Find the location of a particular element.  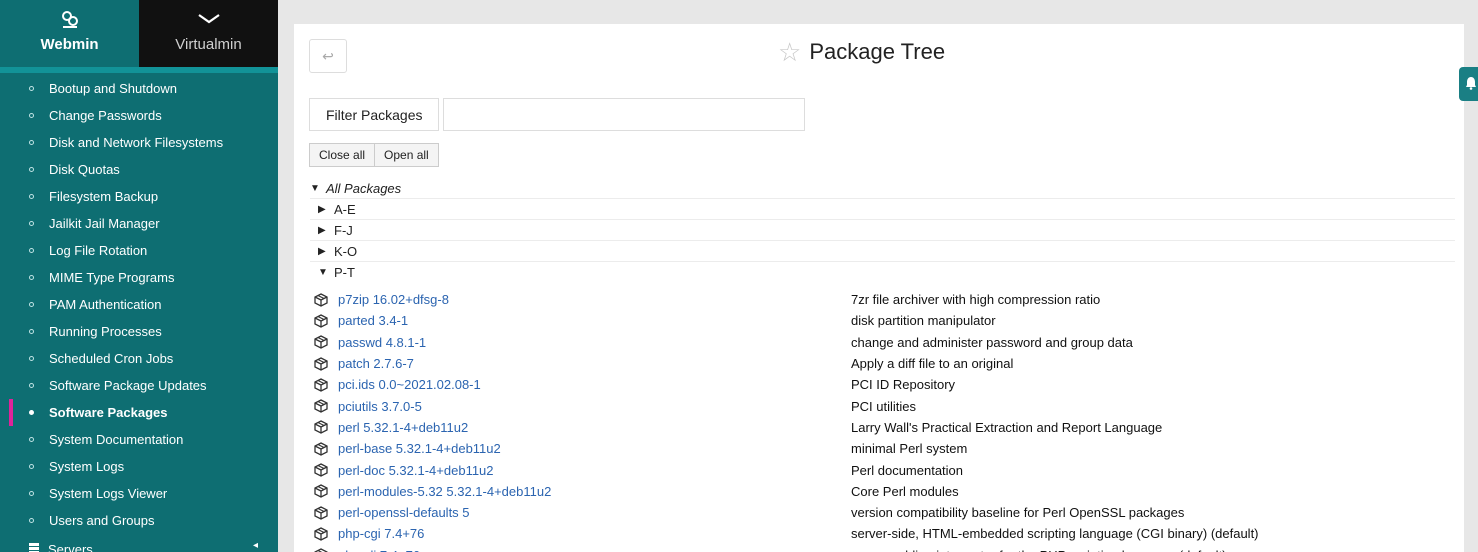

package-link: perl 5.32.1-4+deb11u2 is located at coordinates (403, 427).